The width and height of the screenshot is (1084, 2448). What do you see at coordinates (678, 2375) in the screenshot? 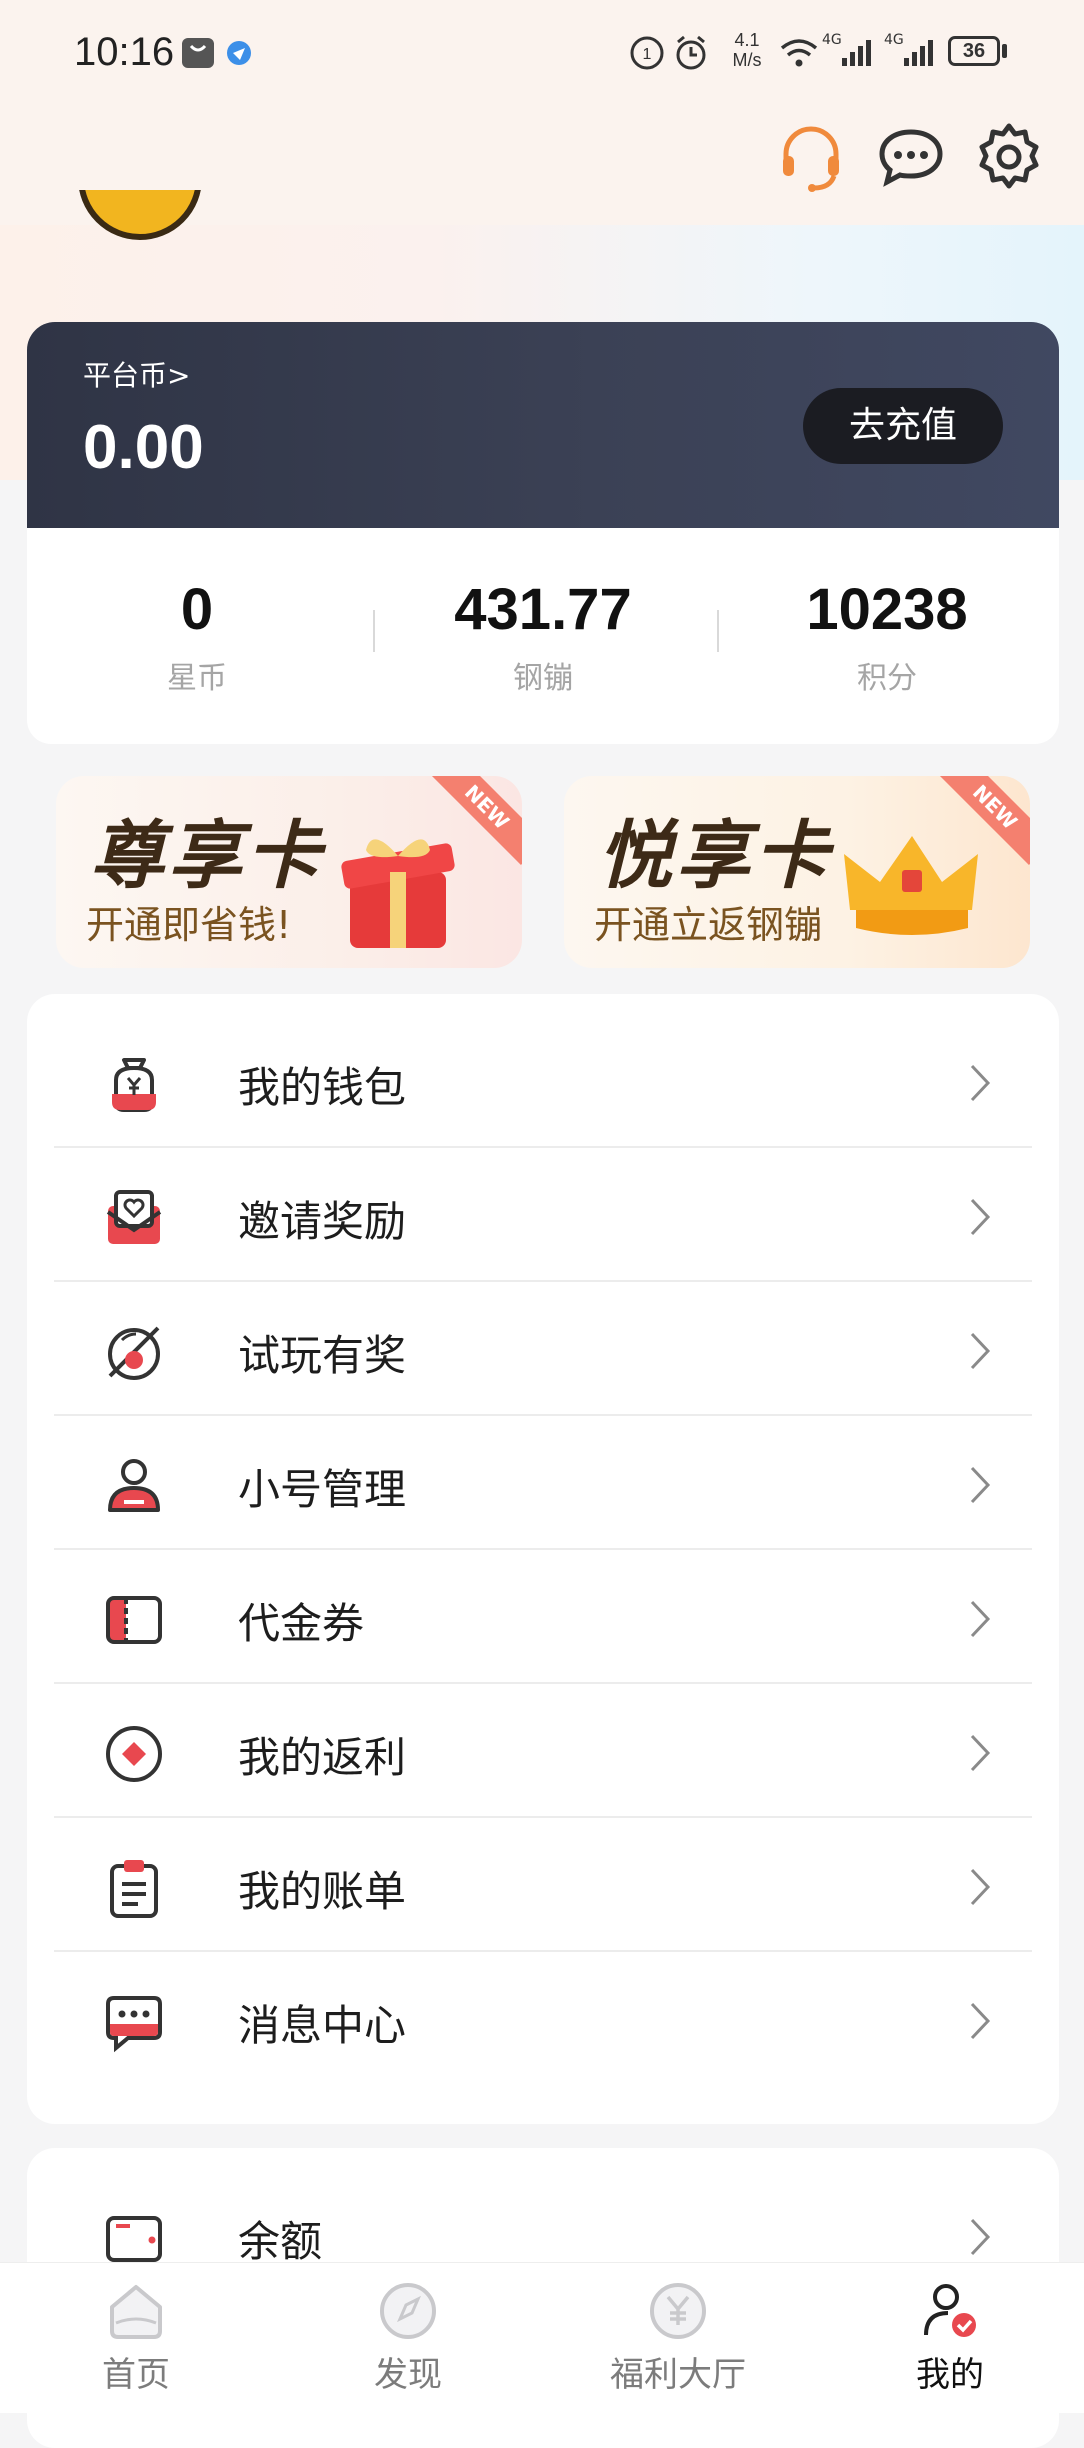
I see `nav-label: 福利大厅` at bounding box center [678, 2375].